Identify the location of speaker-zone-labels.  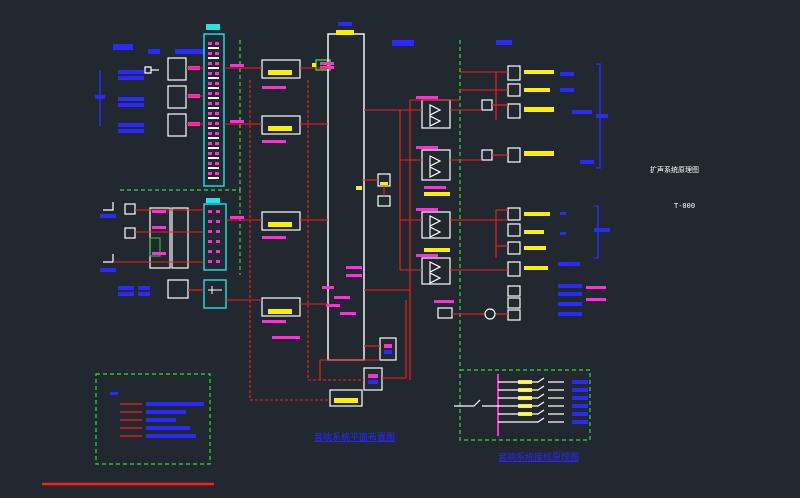
(553, 178).